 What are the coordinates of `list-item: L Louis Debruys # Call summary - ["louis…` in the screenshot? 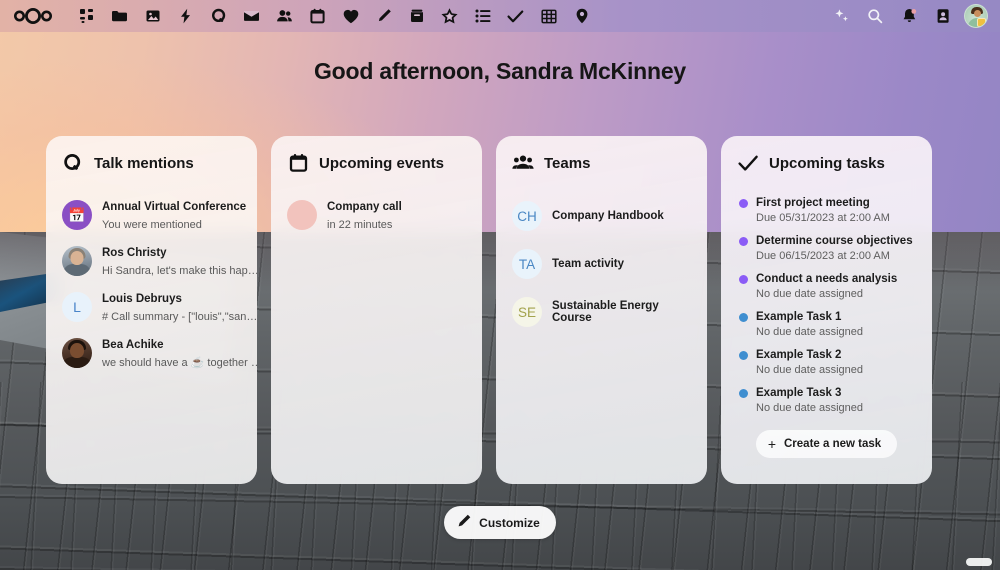 It's located at (158, 307).